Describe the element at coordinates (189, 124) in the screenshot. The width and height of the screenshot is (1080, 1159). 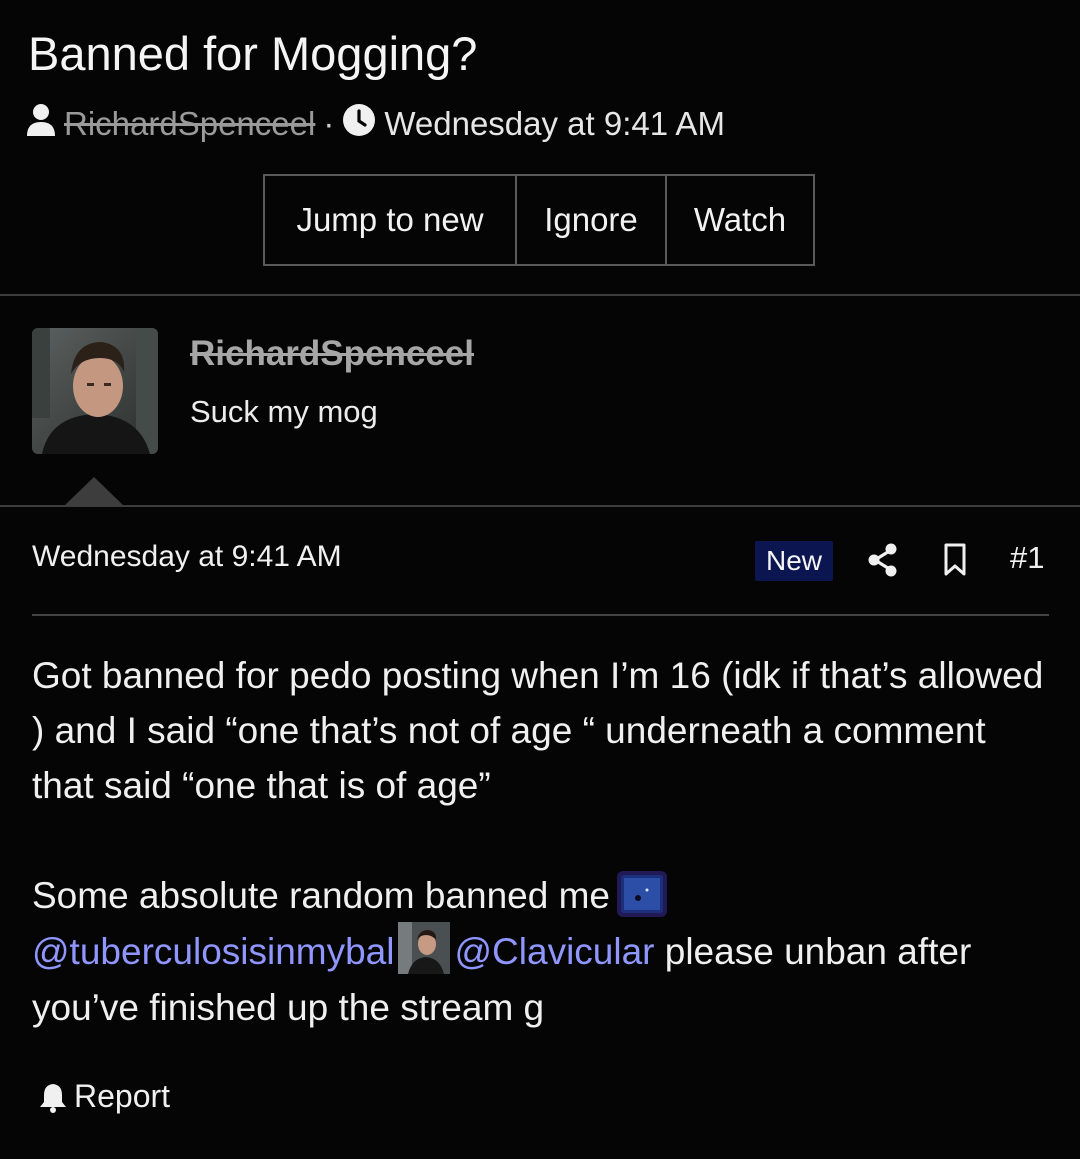
I see `thread-author-link: RichardSpenceel` at that location.